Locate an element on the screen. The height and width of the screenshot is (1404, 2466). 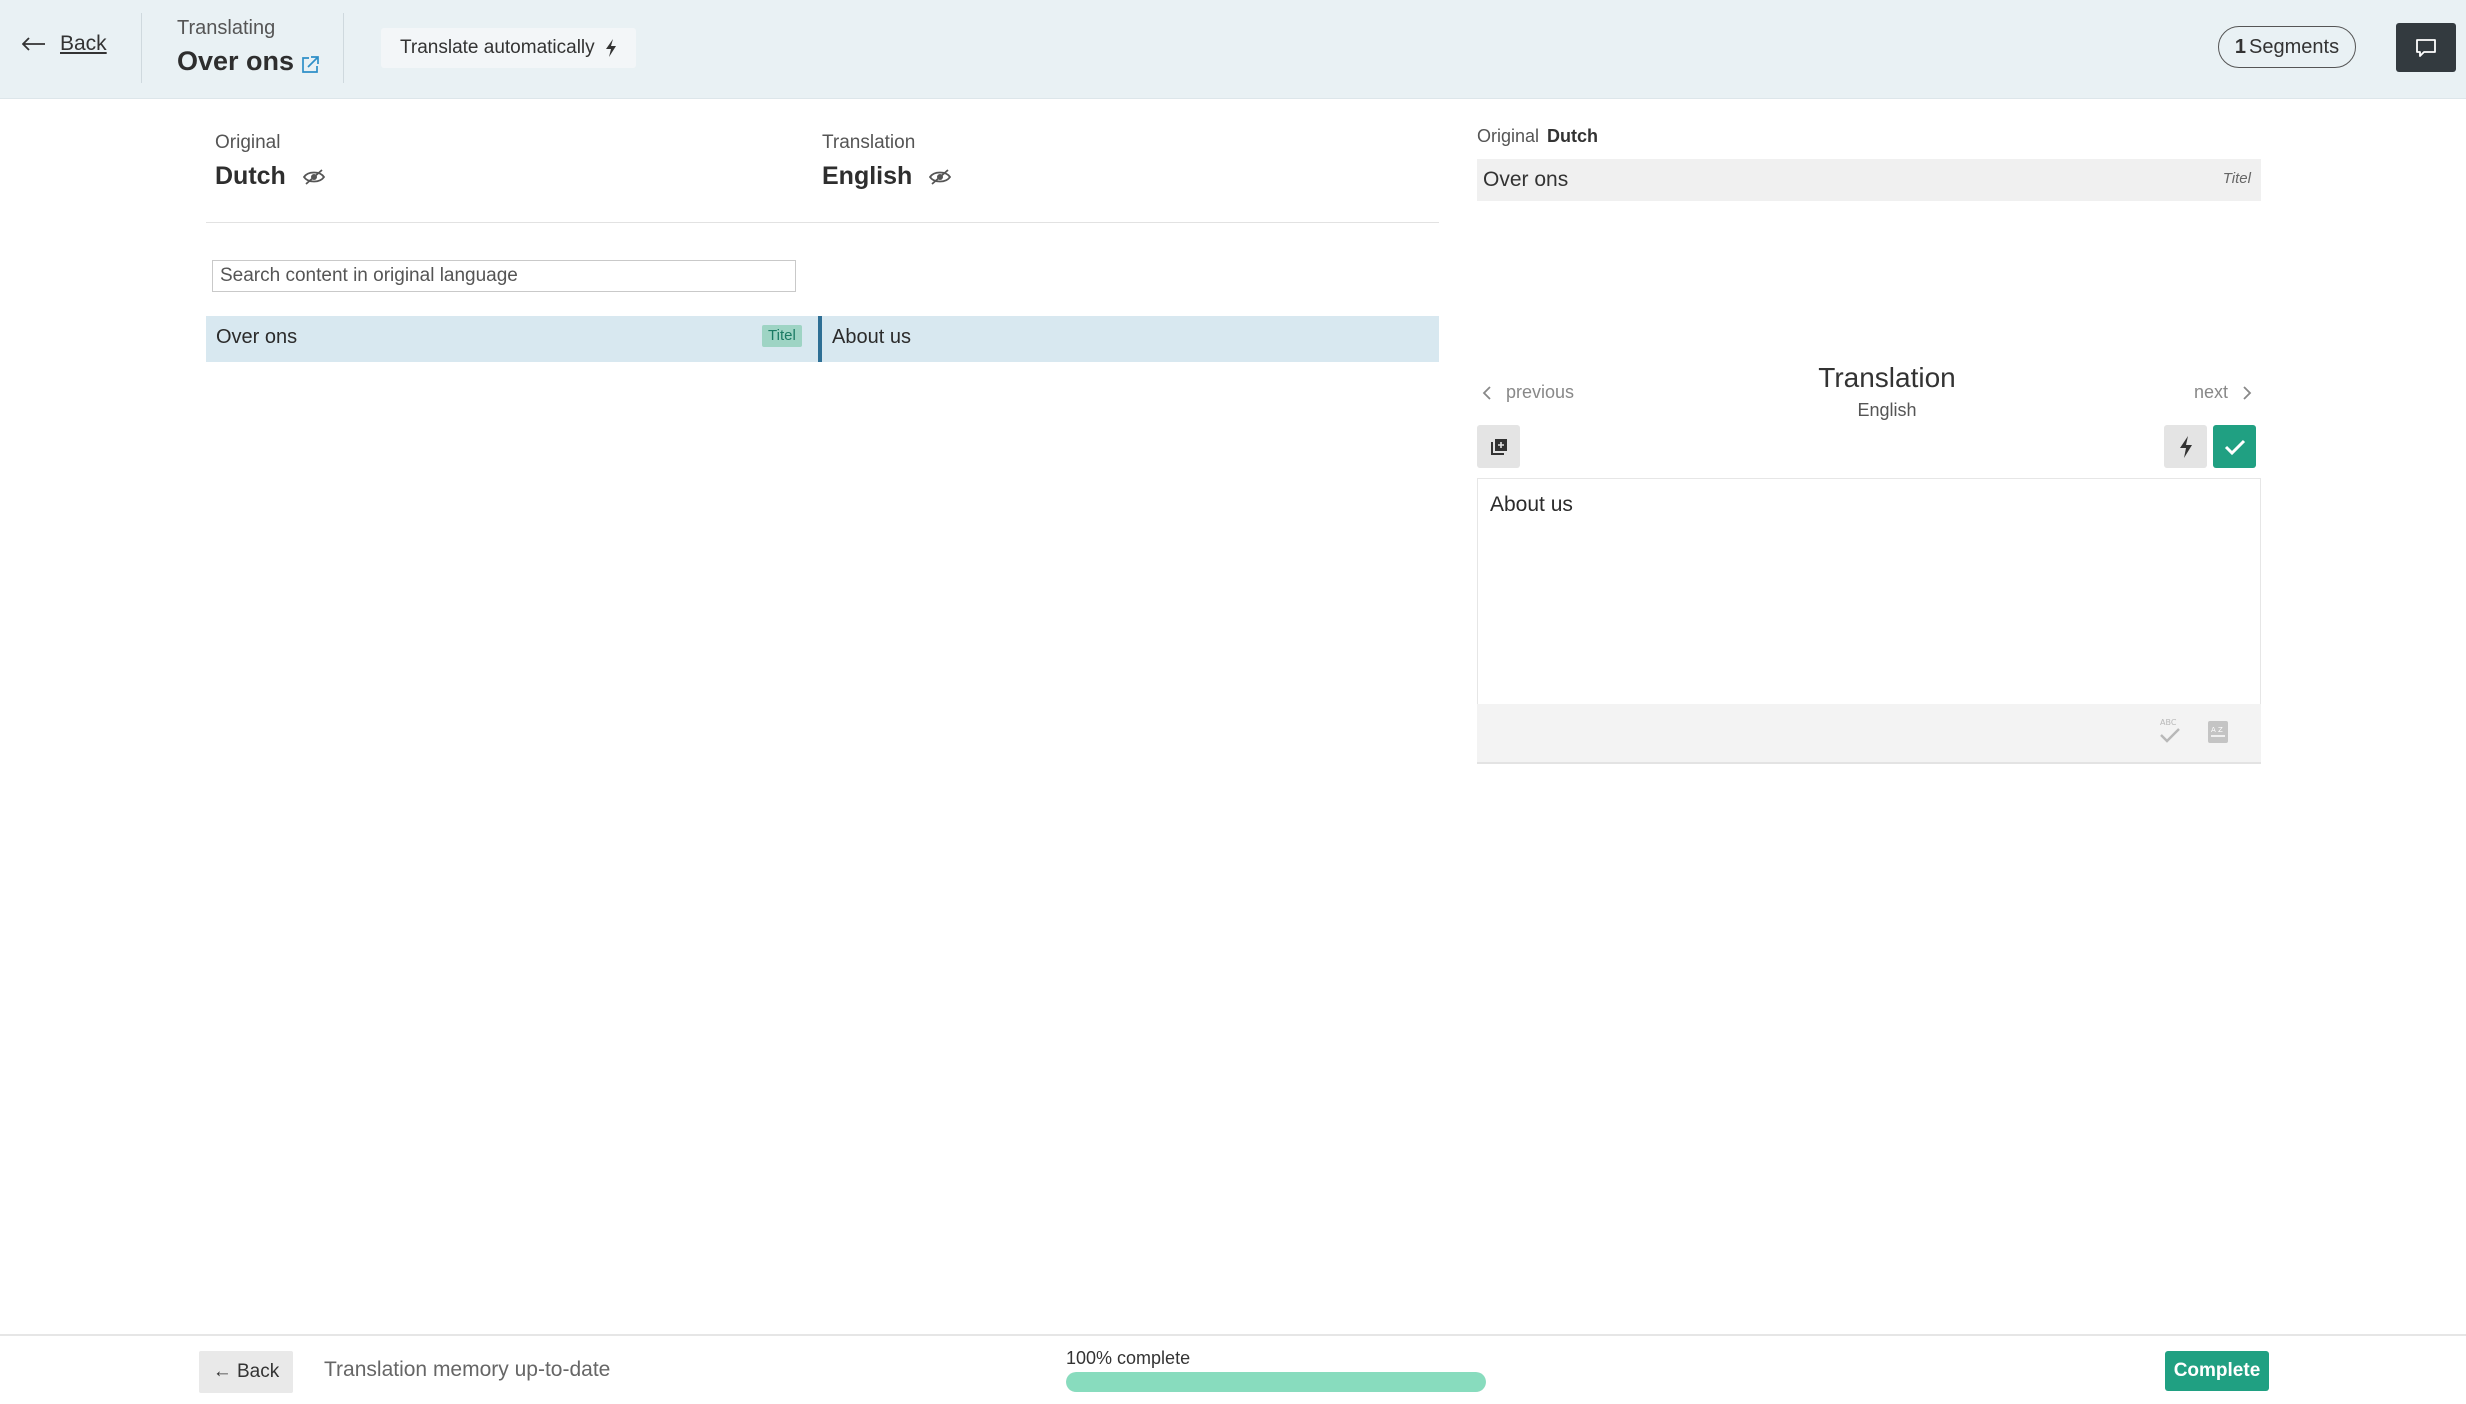
back-link: Back is located at coordinates (64, 44).